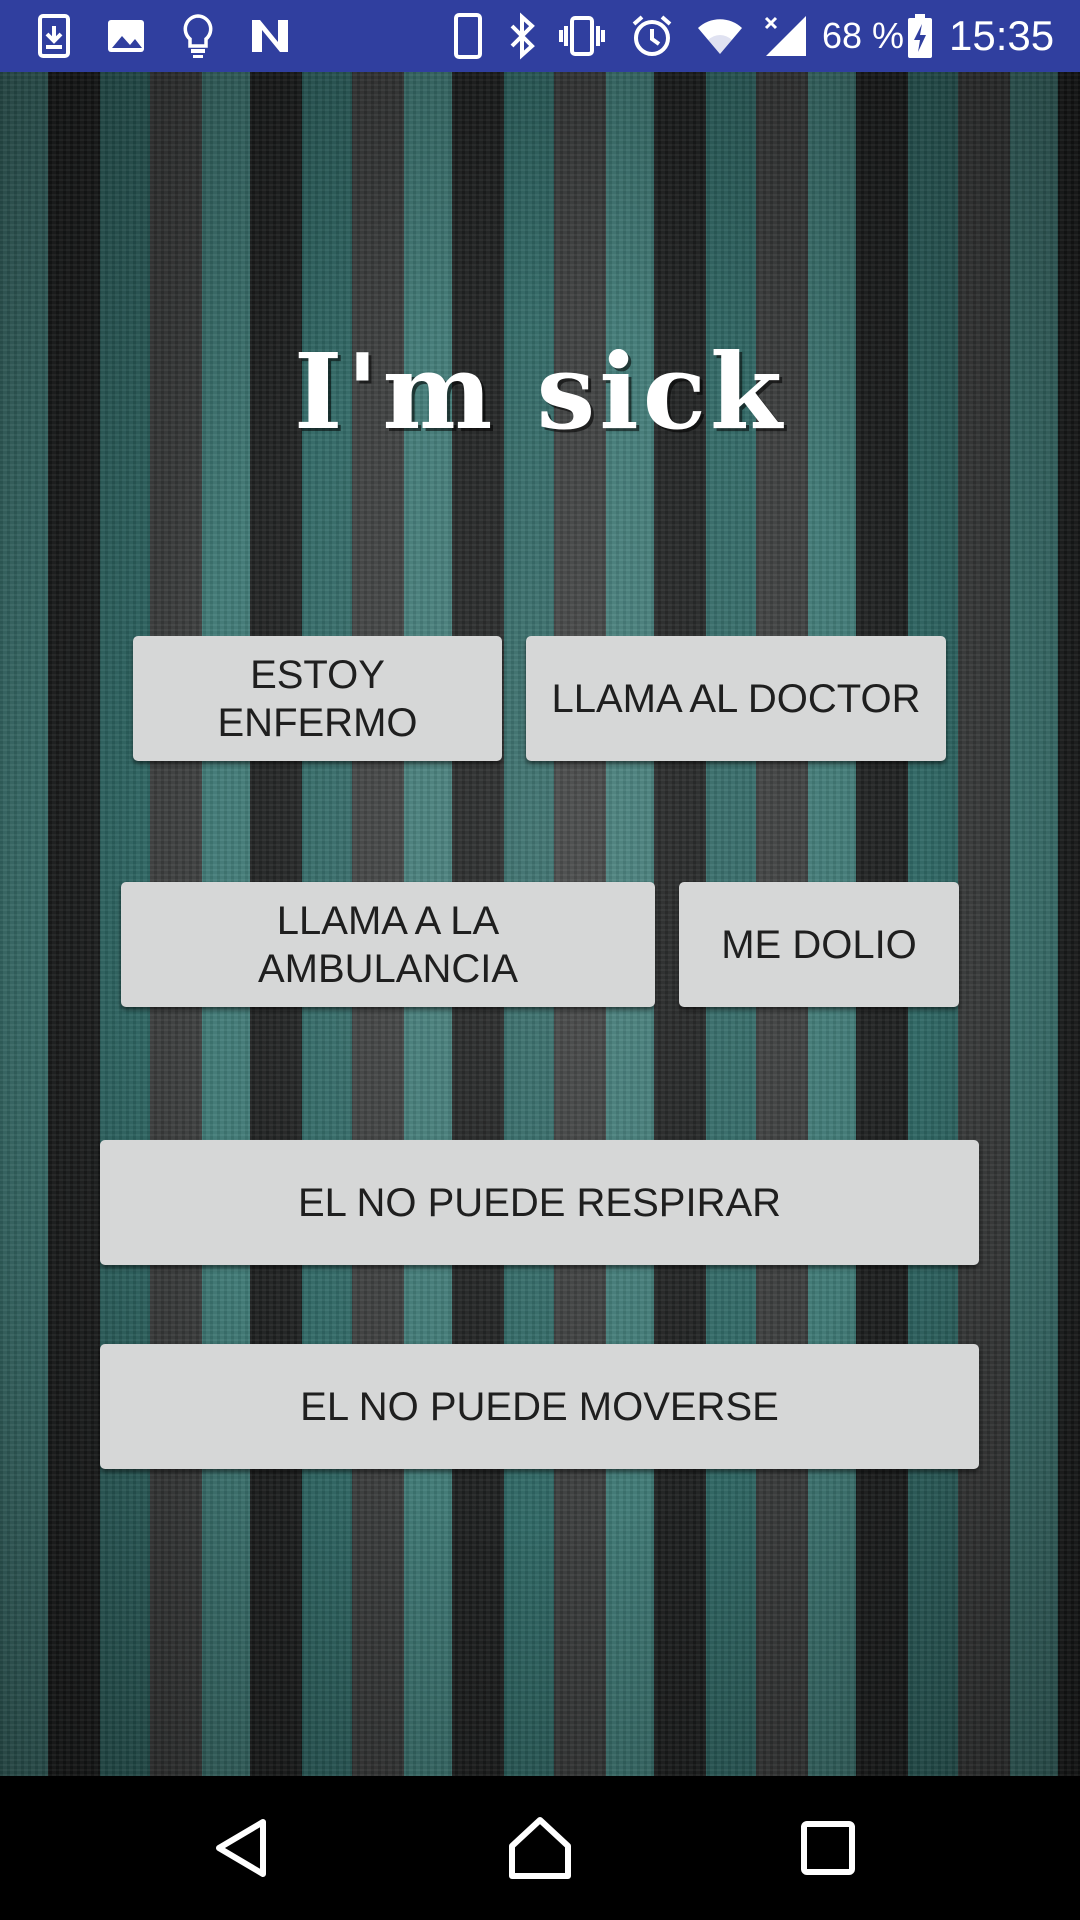  What do you see at coordinates (540, 391) in the screenshot?
I see `page-title: I'm sick` at bounding box center [540, 391].